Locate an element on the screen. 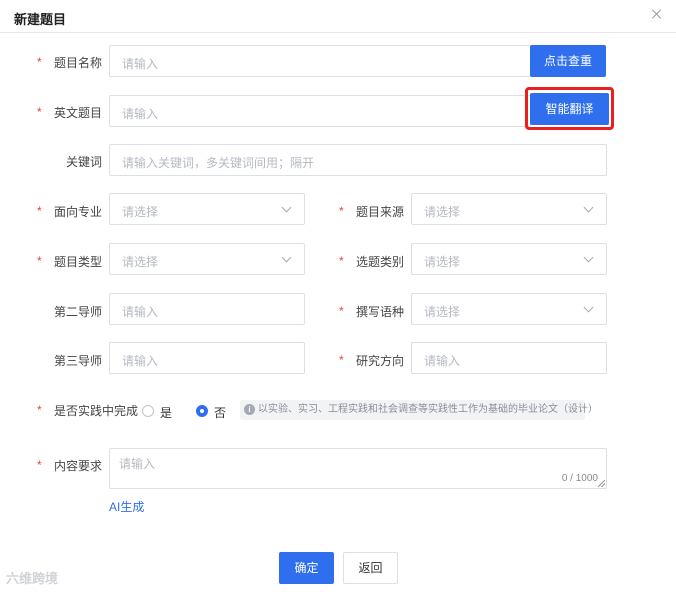  practice-hint-text: 以实验、实习、工程实践和社会调查等实践性工作为基础的毕业论文（设计） is located at coordinates (428, 409).